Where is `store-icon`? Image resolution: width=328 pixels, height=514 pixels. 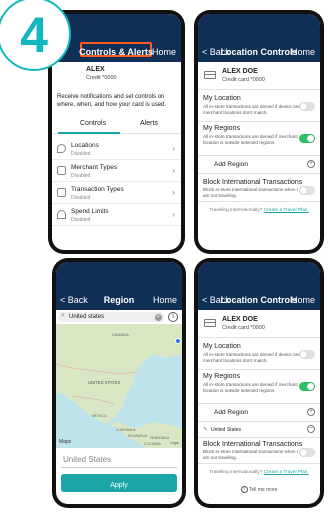 store-icon is located at coordinates (61, 170).